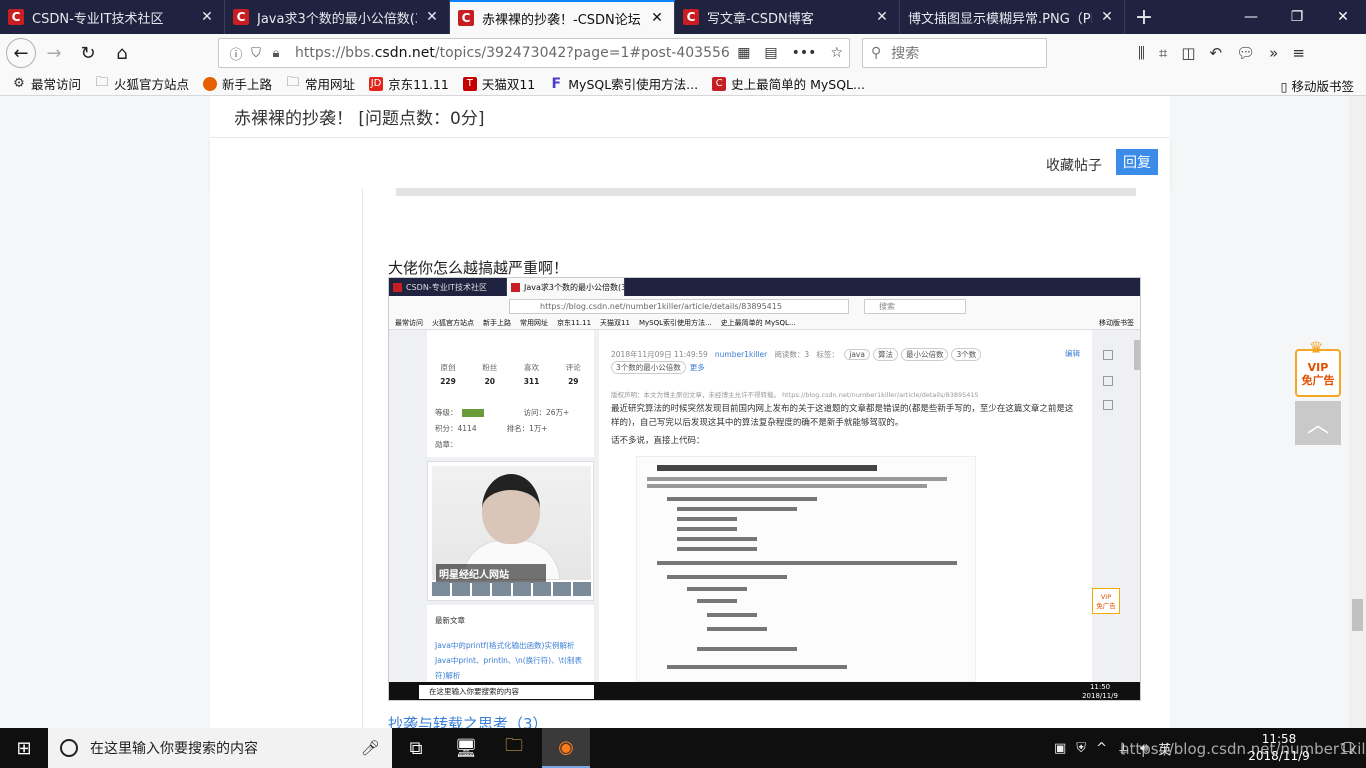 This screenshot has width=1366, height=768. What do you see at coordinates (1243, 749) in the screenshot?
I see `watermark: https://blog.csdn.net/number1killer` at bounding box center [1243, 749].